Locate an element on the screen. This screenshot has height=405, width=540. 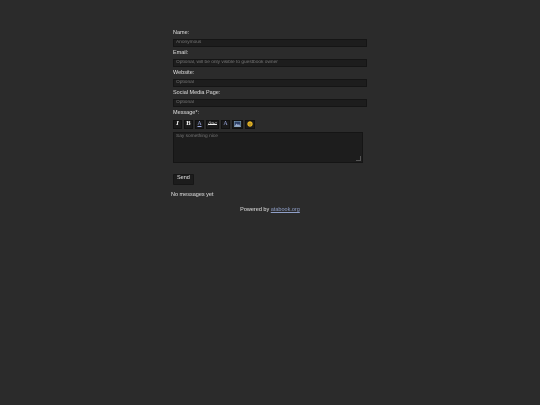
strike-button: /inc is located at coordinates (212, 124).